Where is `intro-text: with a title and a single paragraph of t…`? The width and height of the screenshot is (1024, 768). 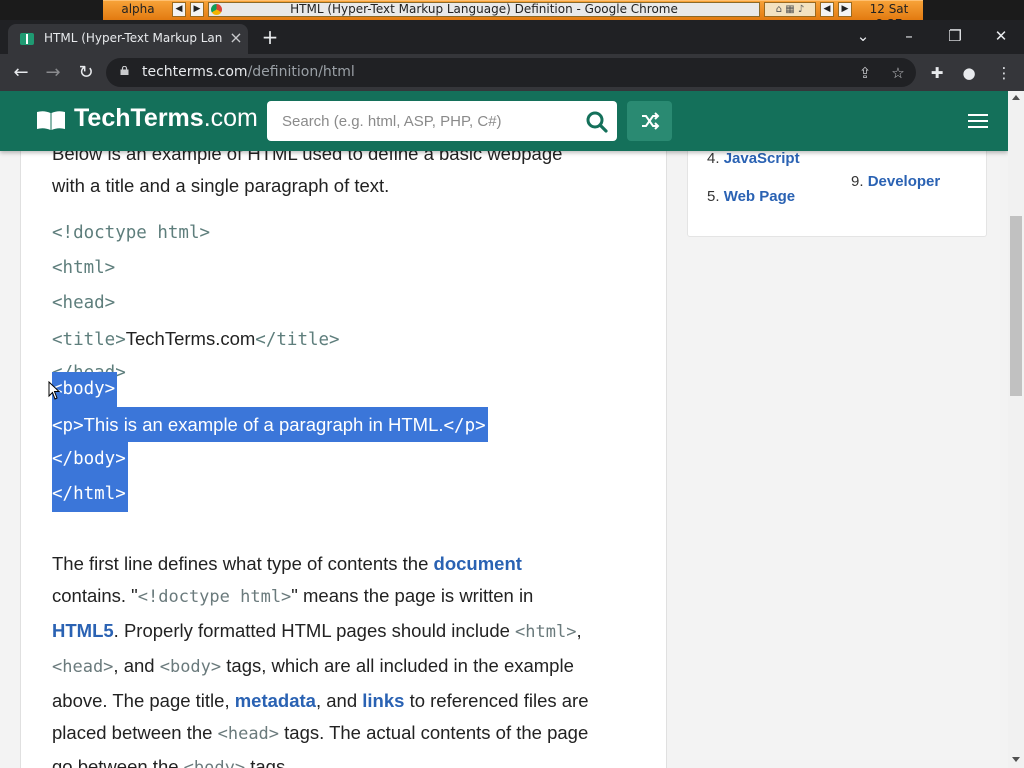 intro-text: with a title and a single paragraph of t… is located at coordinates (221, 185).